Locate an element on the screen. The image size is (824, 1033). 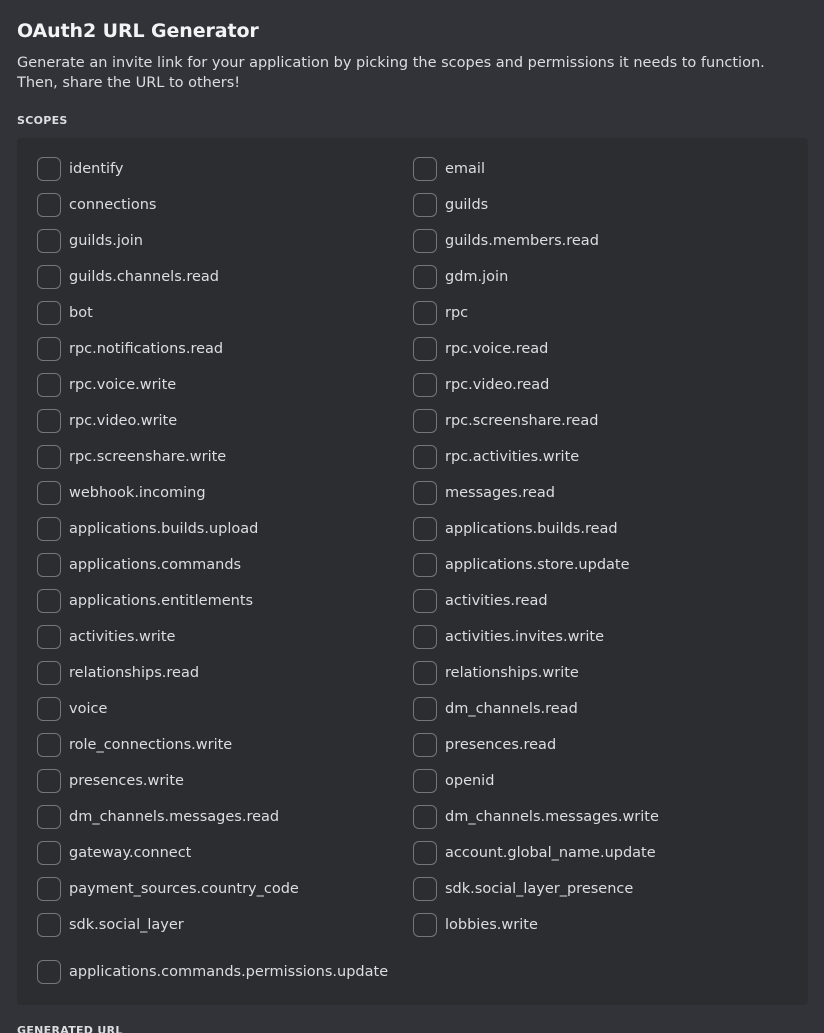
scope-item-rpc-notifications-read: rpc.notifications.read is located at coordinates (130, 349).